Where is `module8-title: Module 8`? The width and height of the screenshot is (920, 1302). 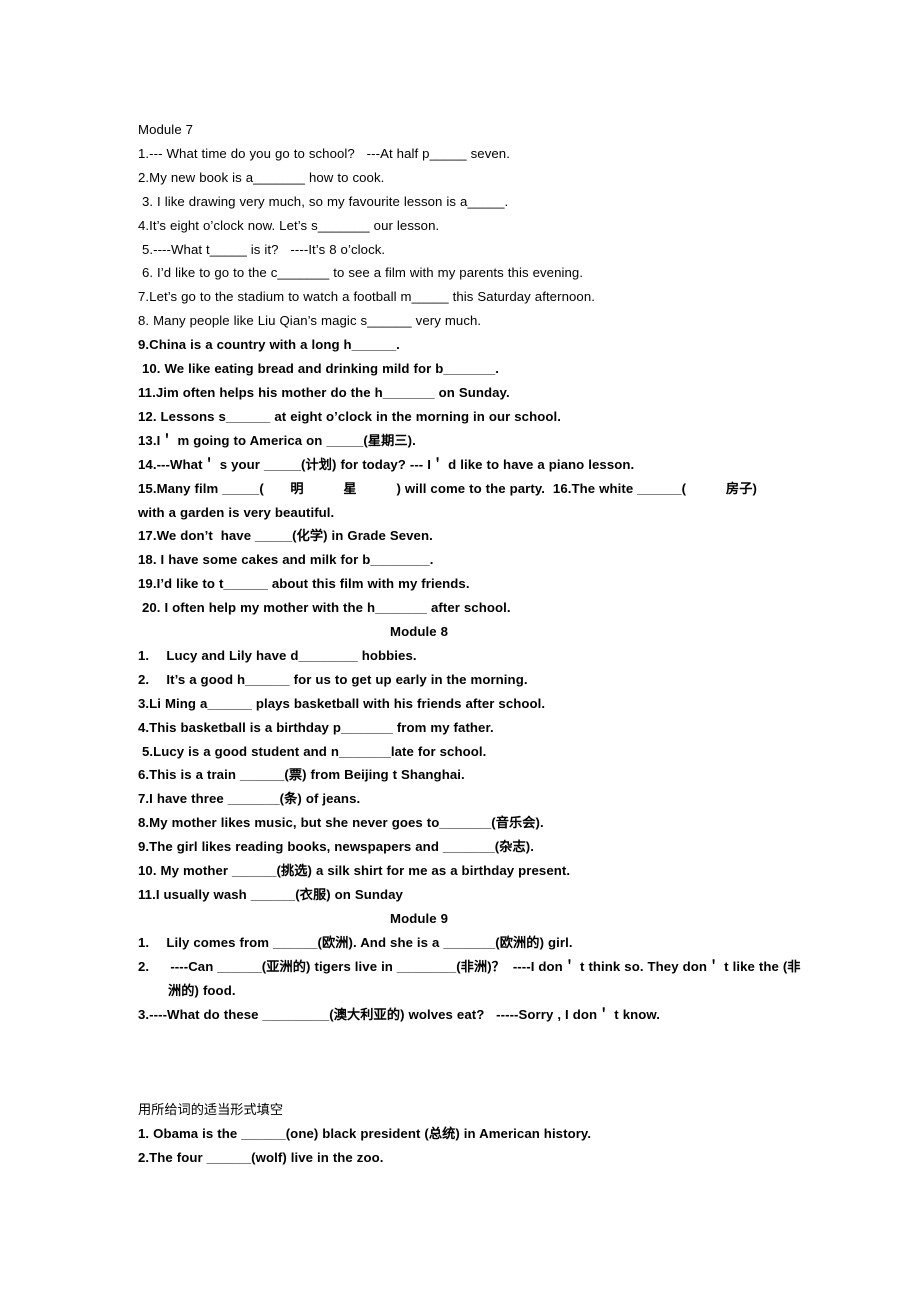 module8-title: Module 8 is located at coordinates (419, 632).